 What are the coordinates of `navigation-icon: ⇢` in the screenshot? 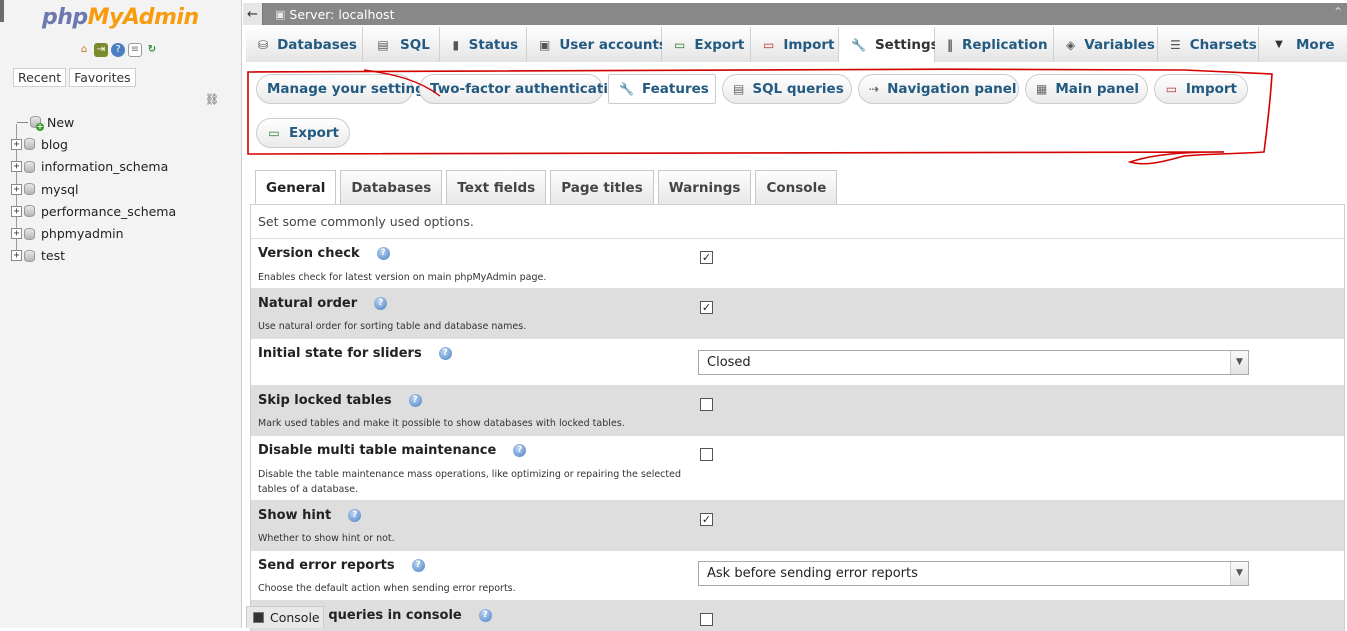 It's located at (874, 89).